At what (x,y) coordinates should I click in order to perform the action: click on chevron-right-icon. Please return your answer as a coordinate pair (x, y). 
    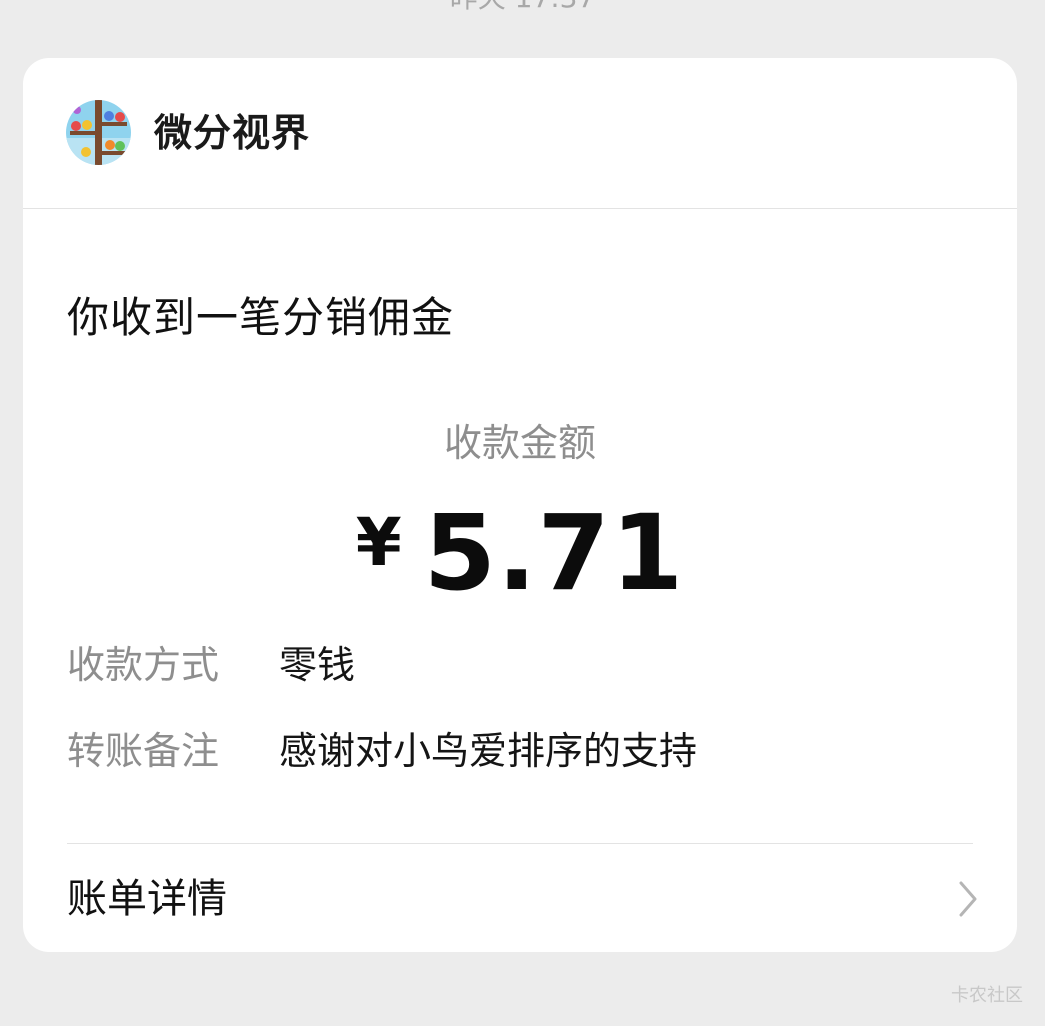
    Looking at the image, I should click on (968, 899).